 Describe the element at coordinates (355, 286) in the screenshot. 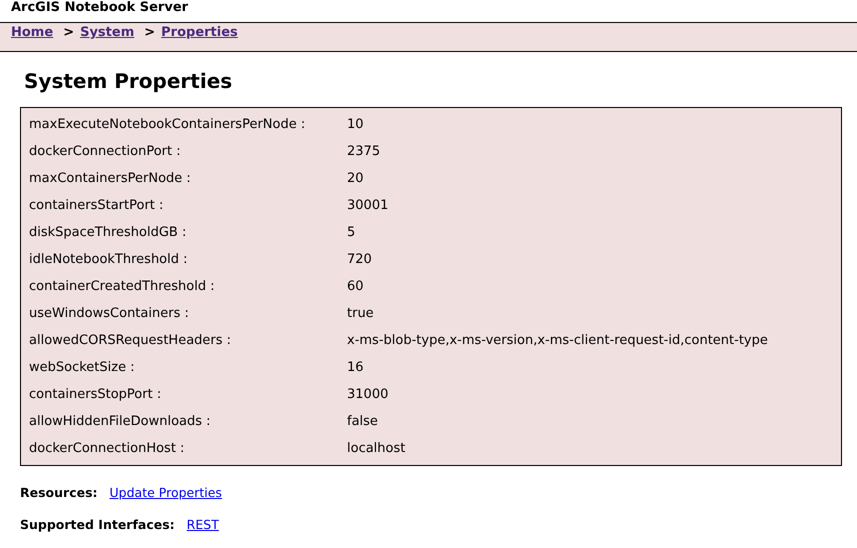

I see `property-value: 60` at that location.